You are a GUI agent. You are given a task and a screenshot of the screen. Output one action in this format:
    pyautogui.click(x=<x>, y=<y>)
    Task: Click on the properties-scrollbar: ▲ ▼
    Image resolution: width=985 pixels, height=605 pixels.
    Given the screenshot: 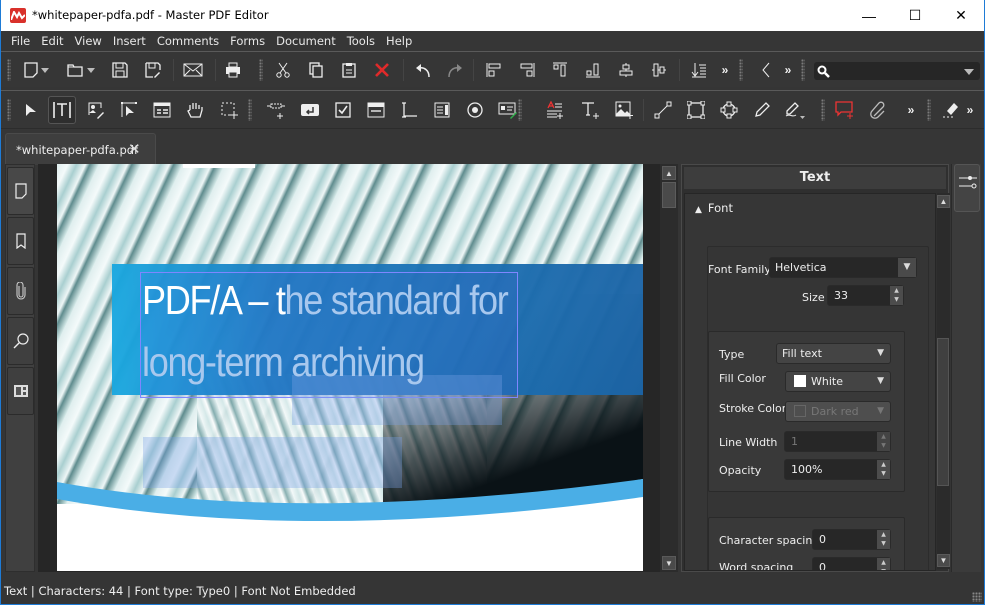 What is the action you would take?
    pyautogui.click(x=943, y=381)
    